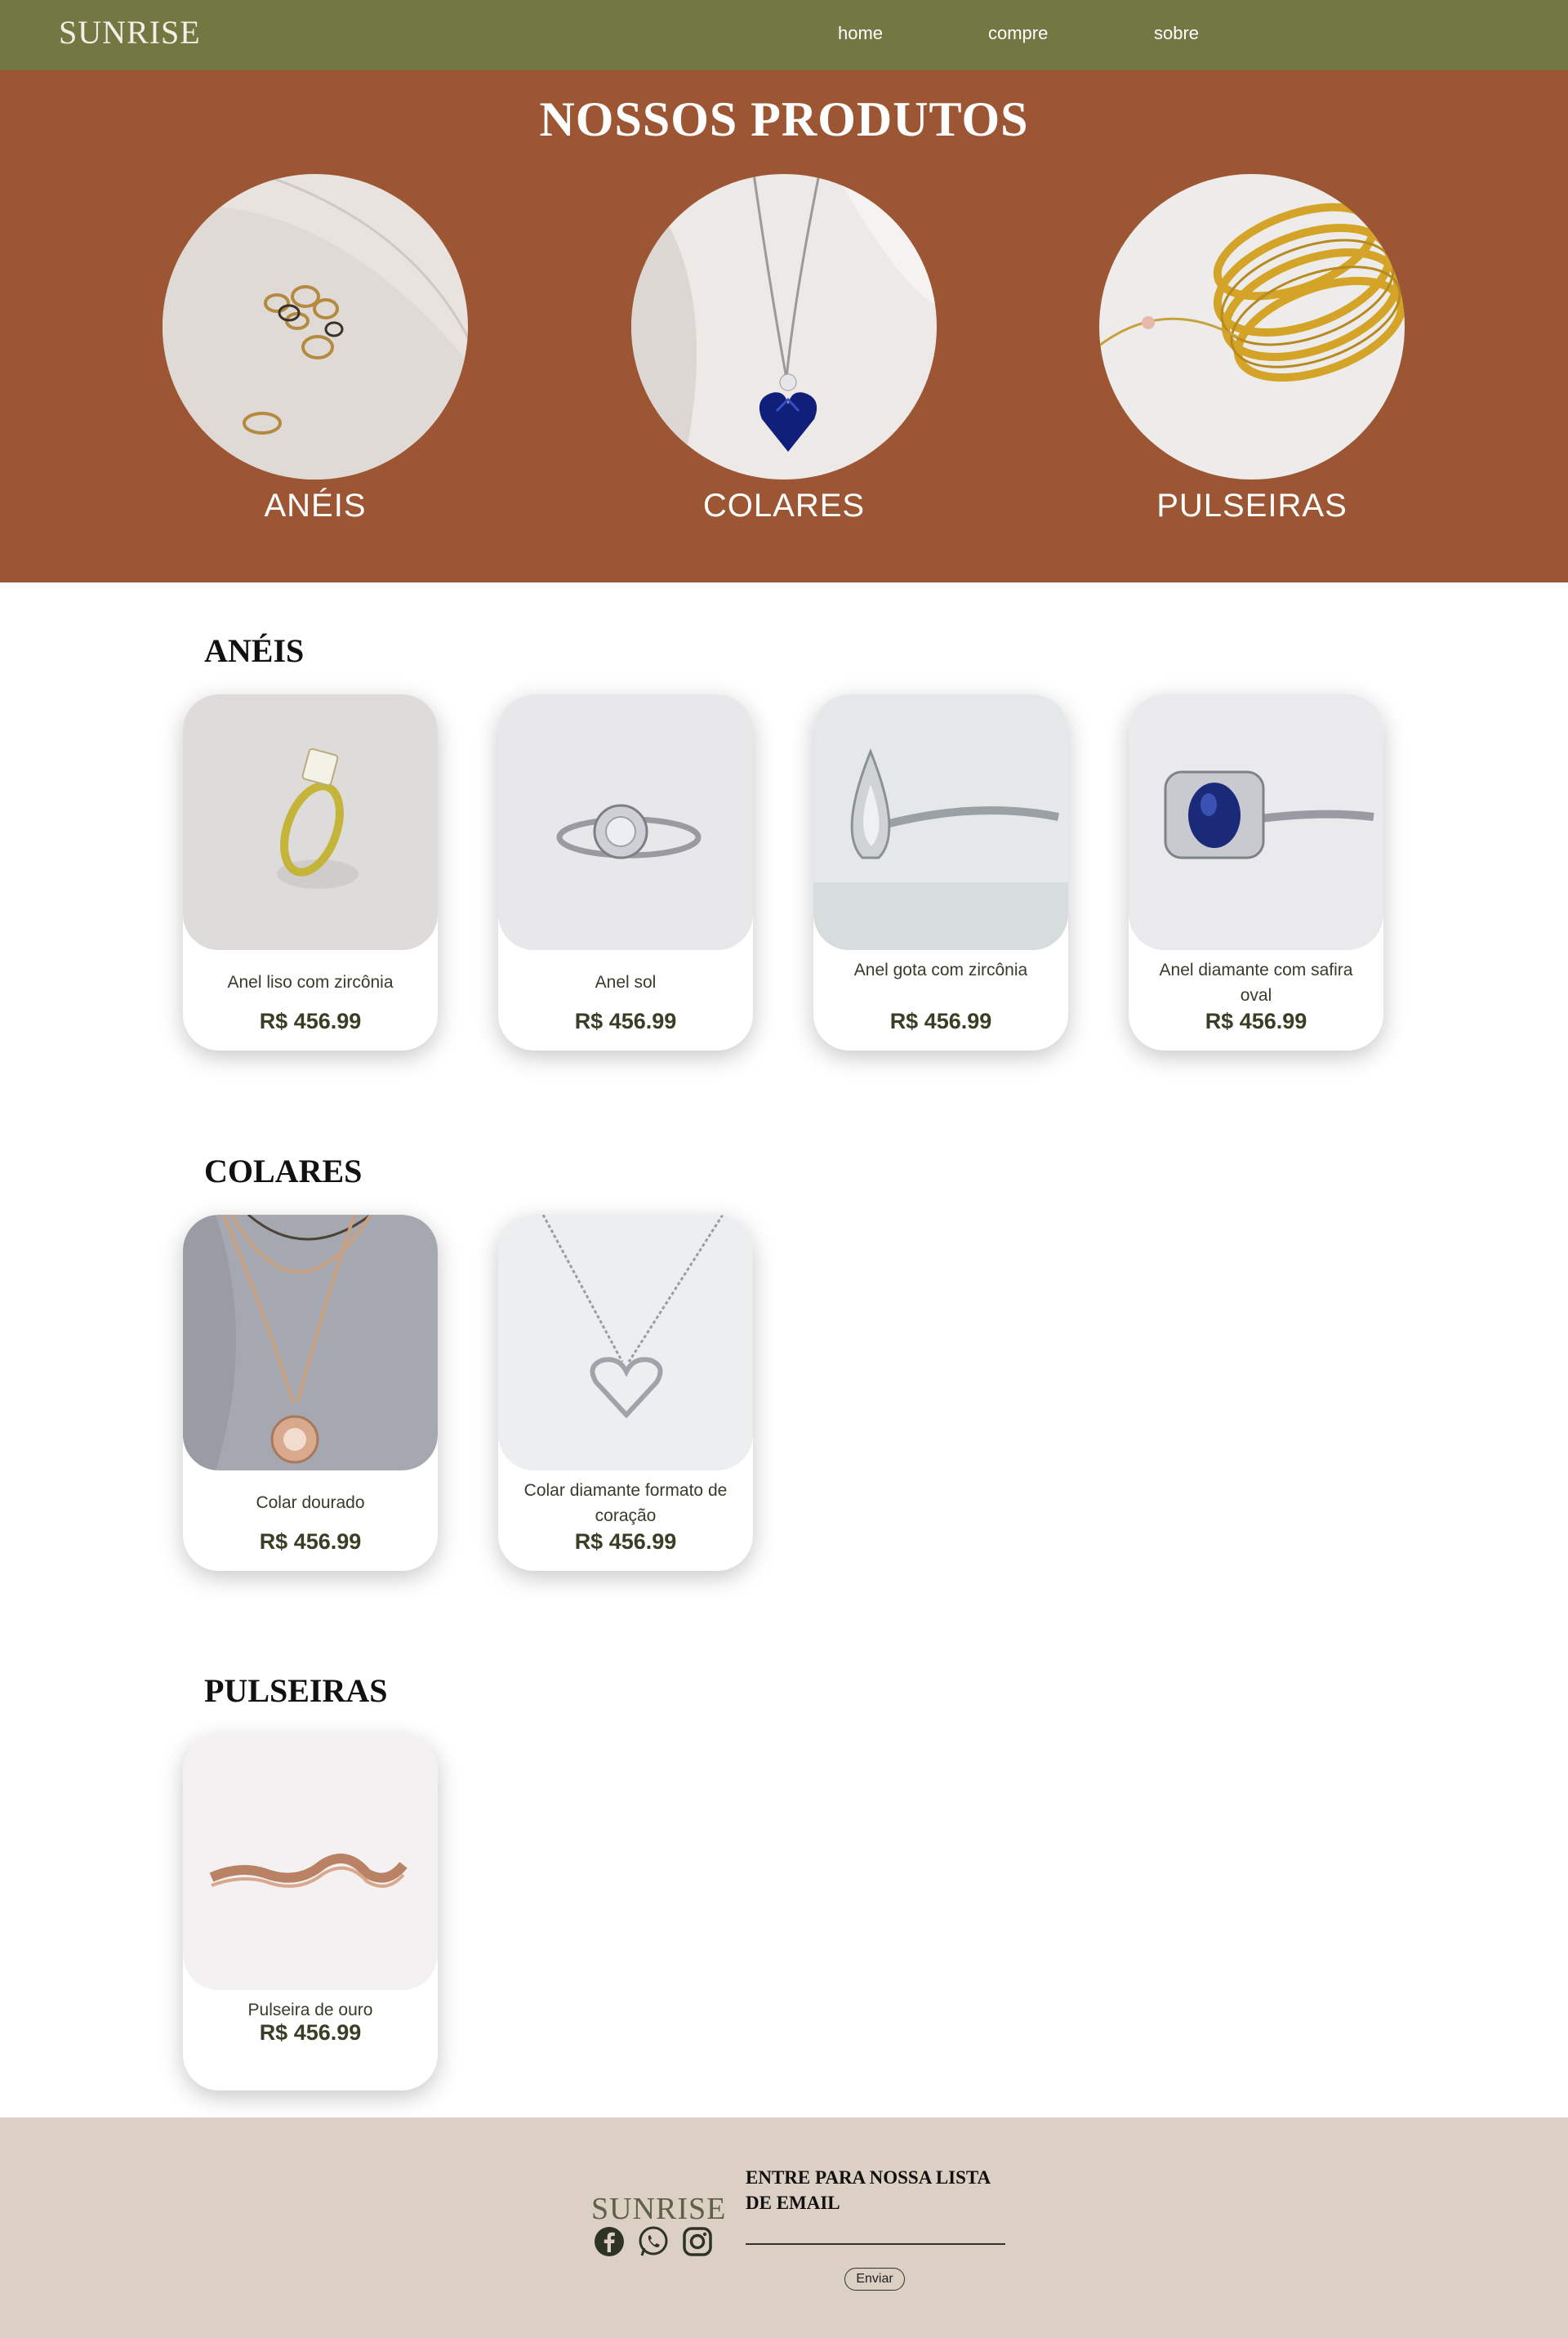 The height and width of the screenshot is (2338, 1568). Describe the element at coordinates (310, 1502) in the screenshot. I see `product-name: Colar dourado` at that location.